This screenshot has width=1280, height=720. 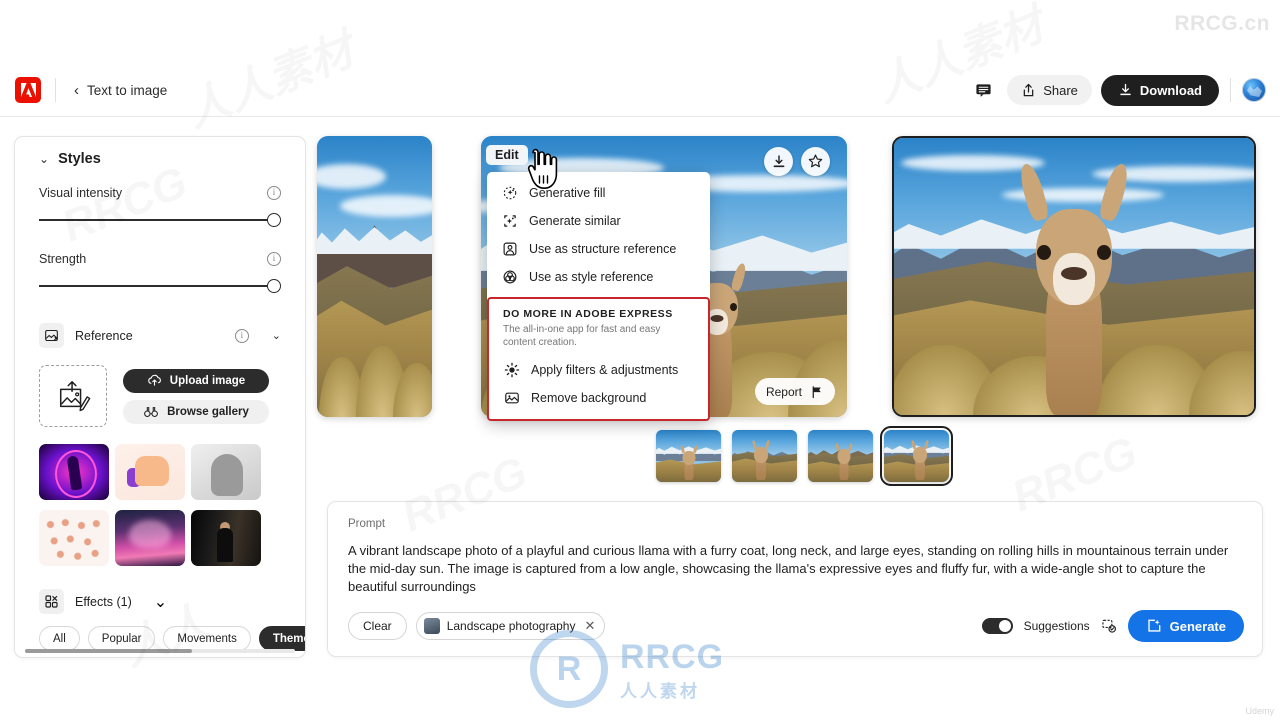 I want to click on effect-tab-themes: Themes, so click(x=281, y=638).